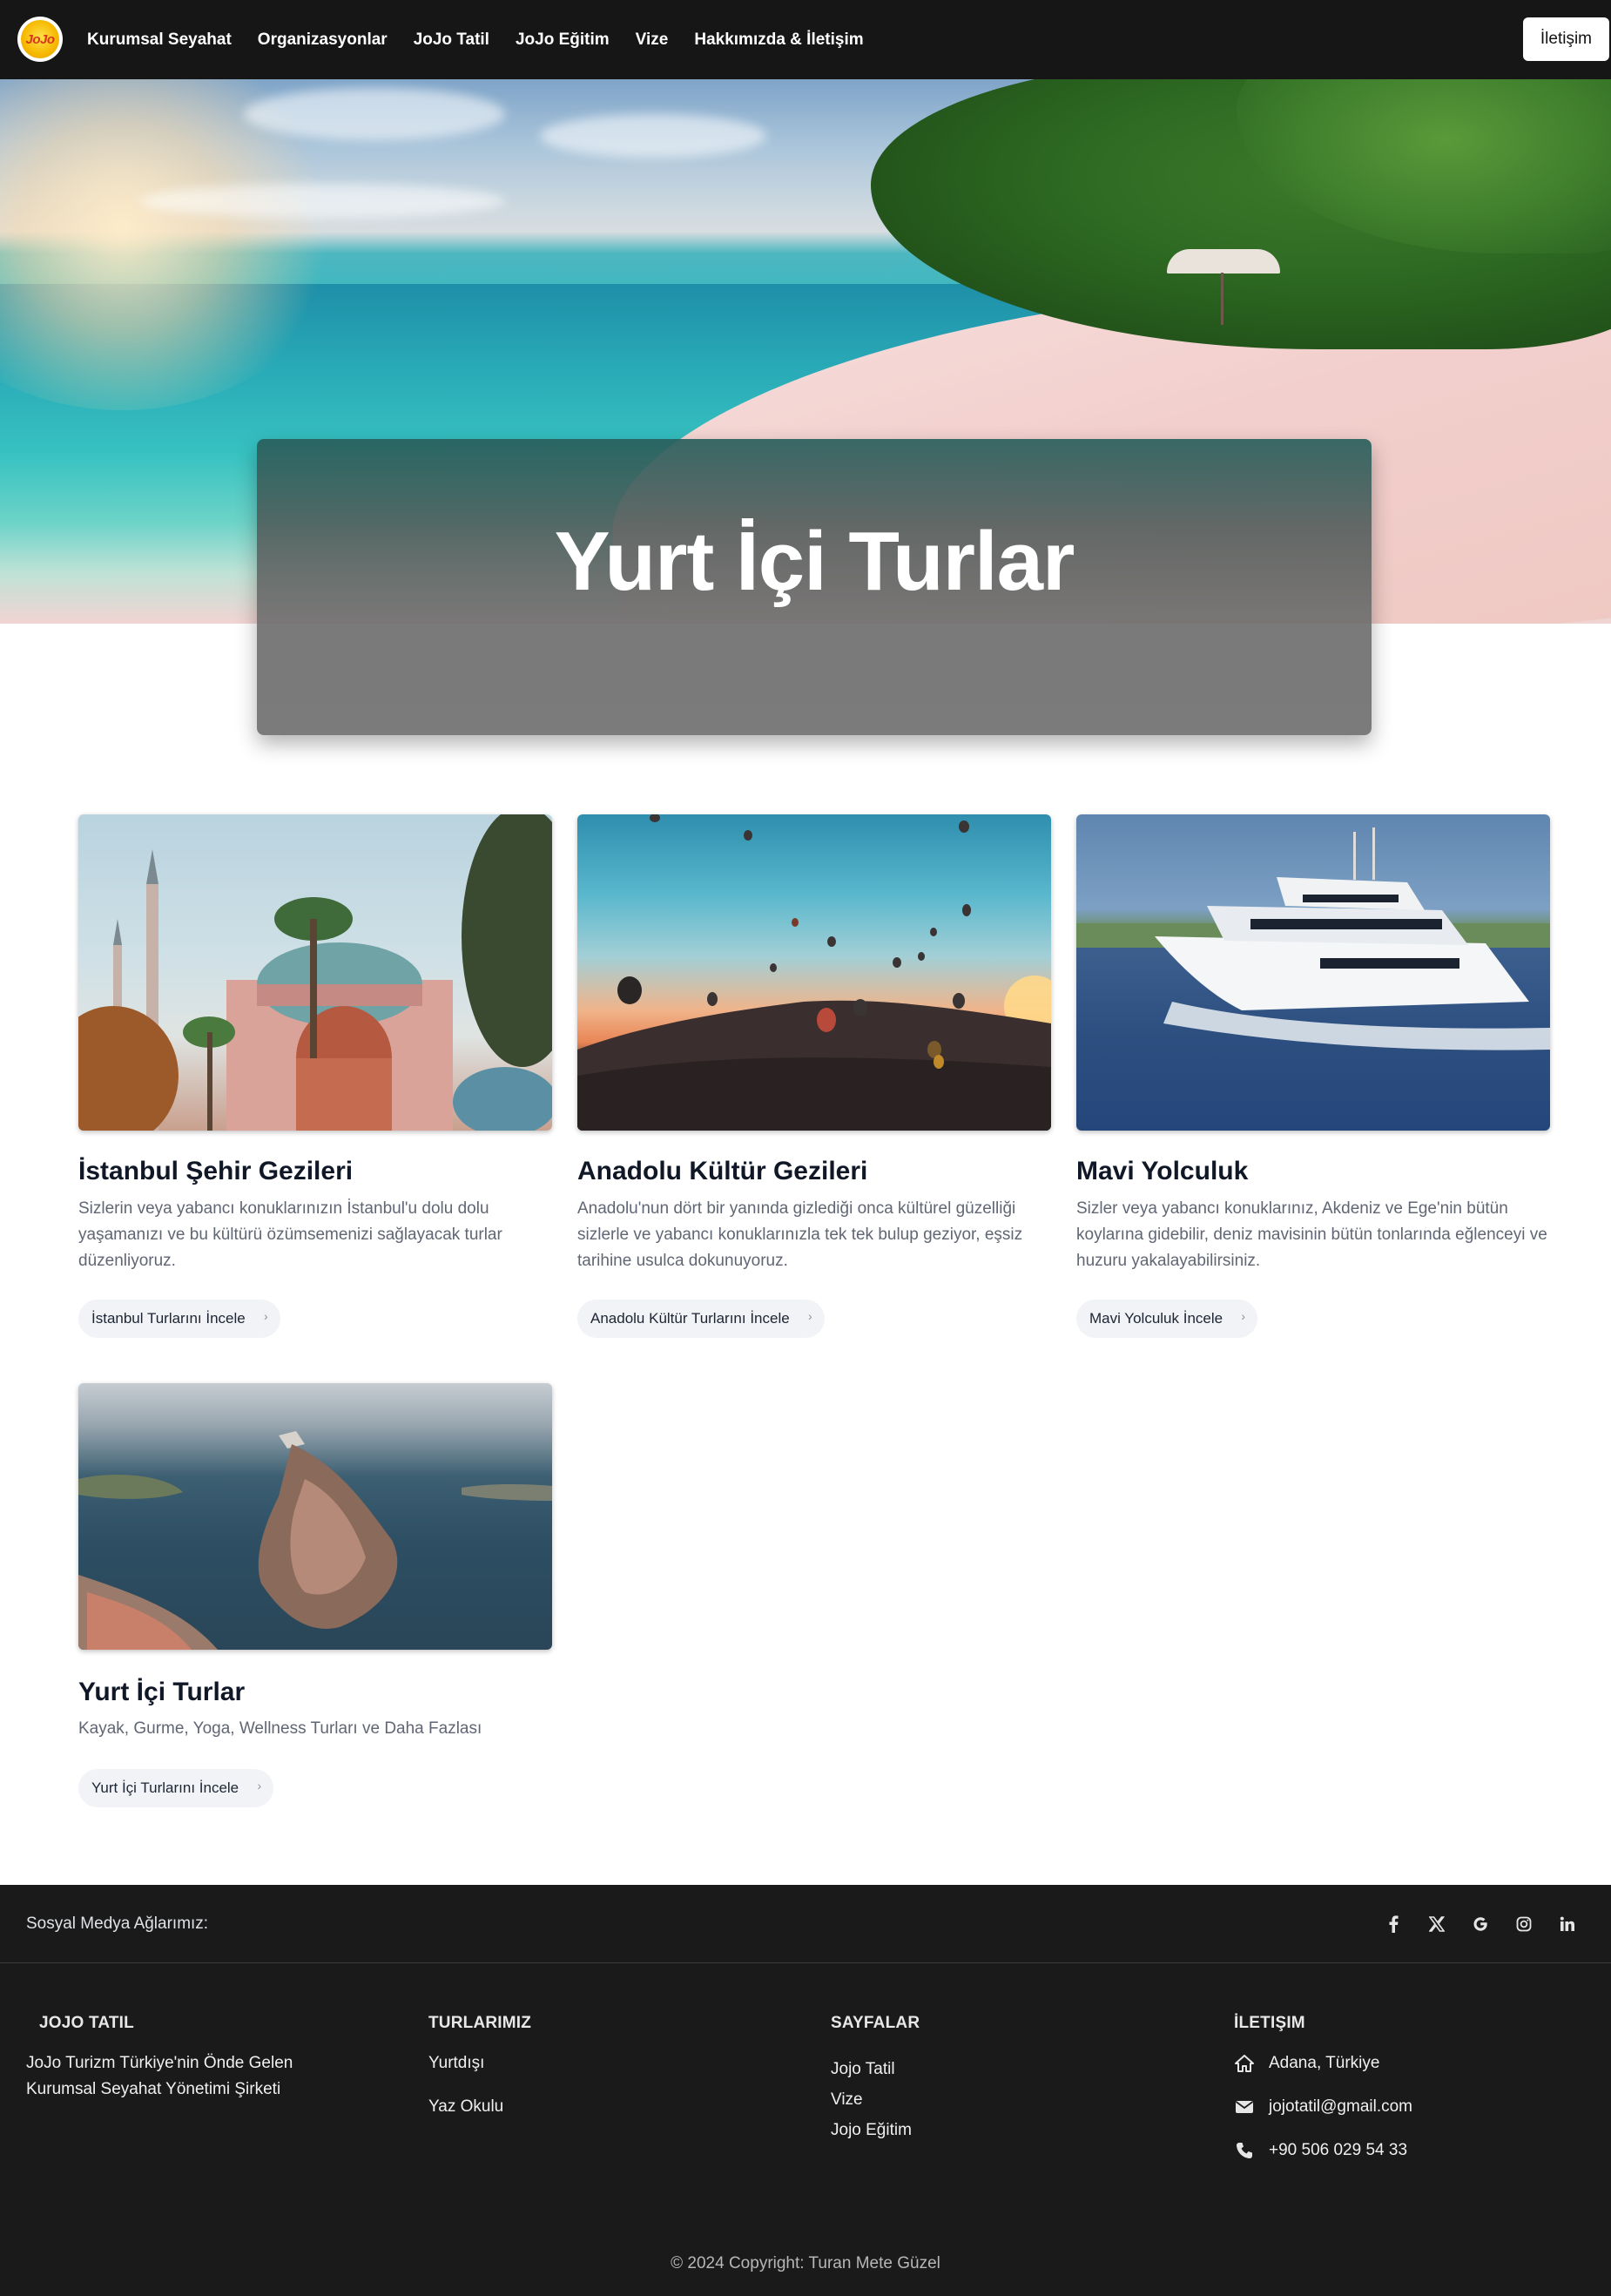 Image resolution: width=1611 pixels, height=2296 pixels. Describe the element at coordinates (165, 1787) in the screenshot. I see `button-label: Yurt İçi Turlarını İncele` at that location.